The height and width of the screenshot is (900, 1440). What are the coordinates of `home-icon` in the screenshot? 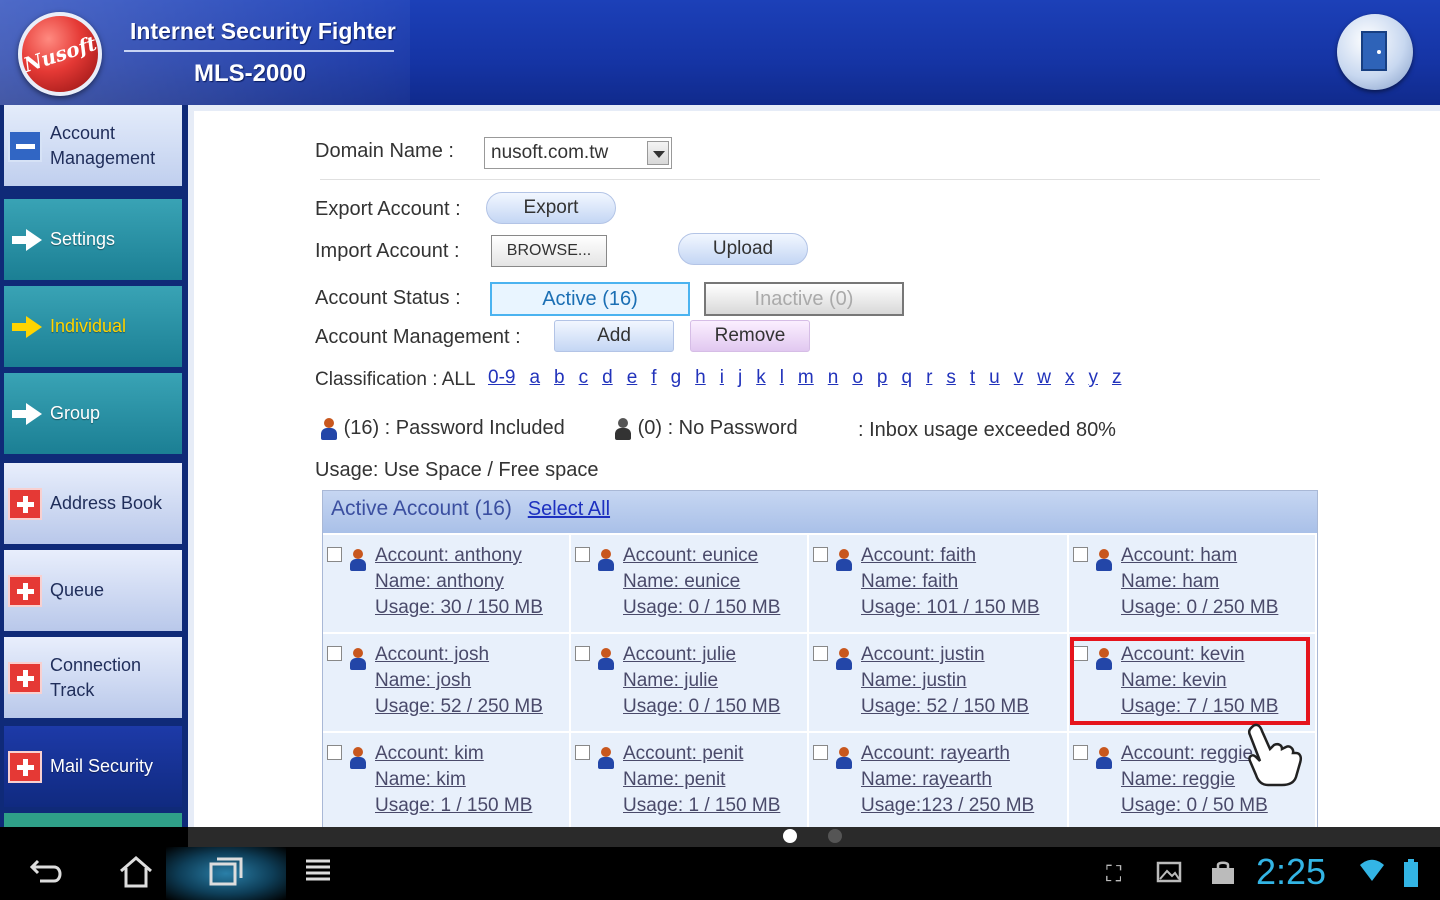 It's located at (136, 874).